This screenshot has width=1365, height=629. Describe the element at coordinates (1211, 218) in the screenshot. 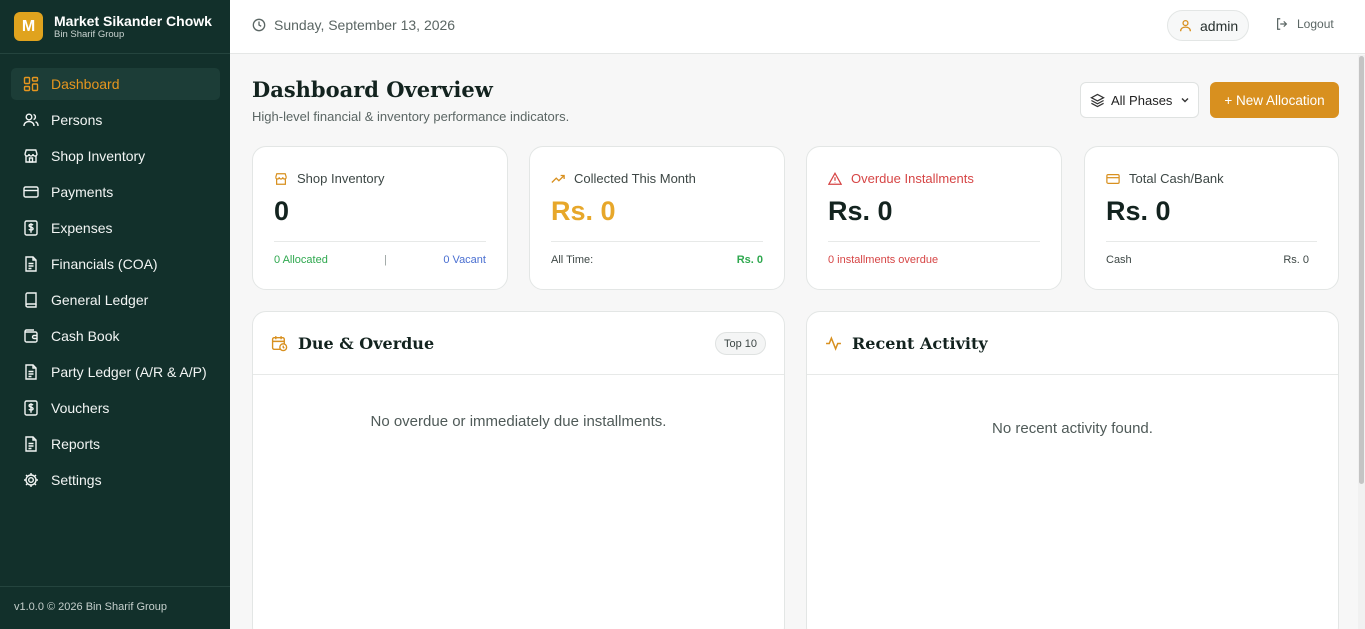

I see `stat-card-cash-bank: Total Cash/Bank Rs. 0 Cash Rs. 0` at that location.